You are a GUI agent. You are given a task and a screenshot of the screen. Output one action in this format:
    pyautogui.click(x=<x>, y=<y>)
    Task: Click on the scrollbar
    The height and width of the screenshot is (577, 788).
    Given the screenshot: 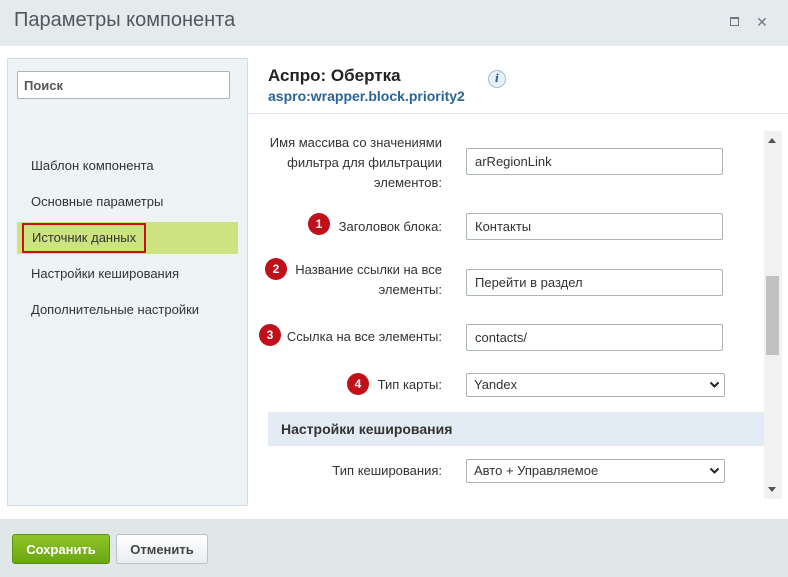 What is the action you would take?
    pyautogui.click(x=773, y=315)
    